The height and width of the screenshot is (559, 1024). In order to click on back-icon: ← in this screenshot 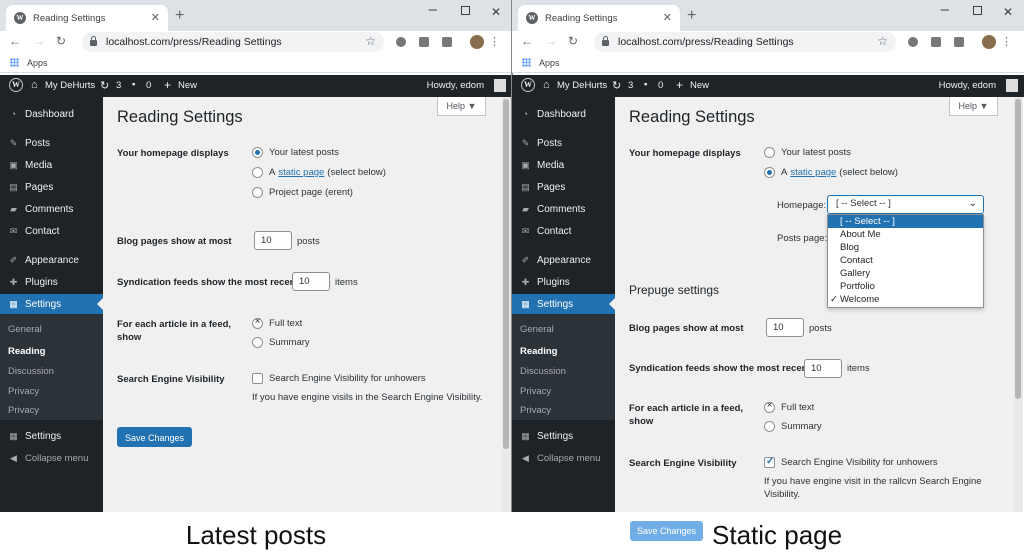, I will do `click(15, 41)`.